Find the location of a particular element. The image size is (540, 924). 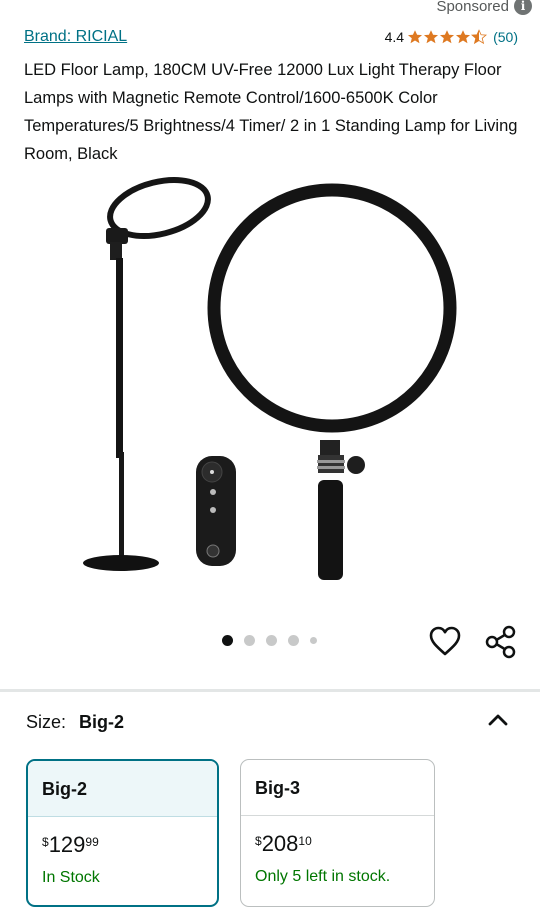

price-whole: 129 is located at coordinates (67, 844).